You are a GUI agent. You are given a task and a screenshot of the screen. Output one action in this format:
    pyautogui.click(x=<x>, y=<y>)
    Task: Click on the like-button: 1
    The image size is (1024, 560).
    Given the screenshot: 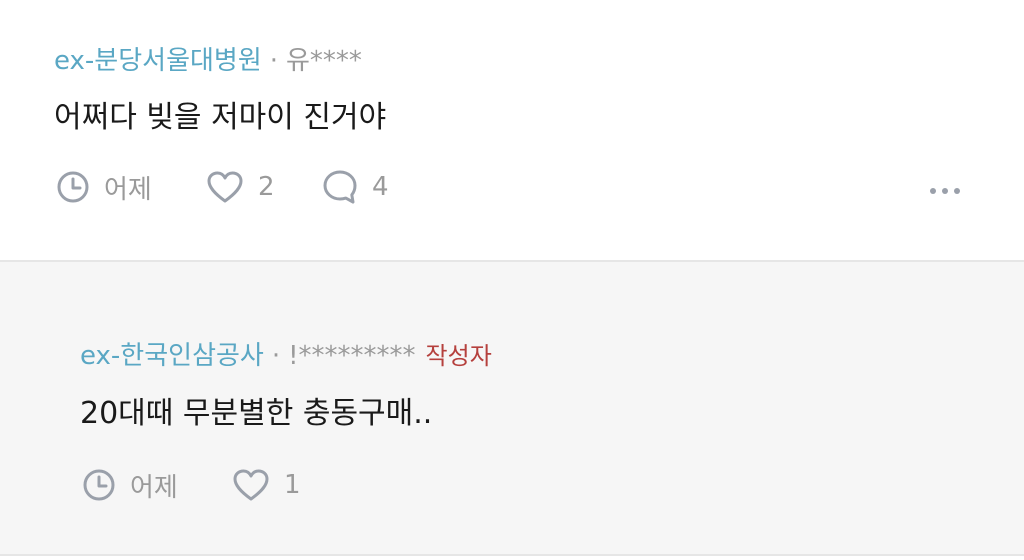 What is the action you would take?
    pyautogui.click(x=266, y=485)
    